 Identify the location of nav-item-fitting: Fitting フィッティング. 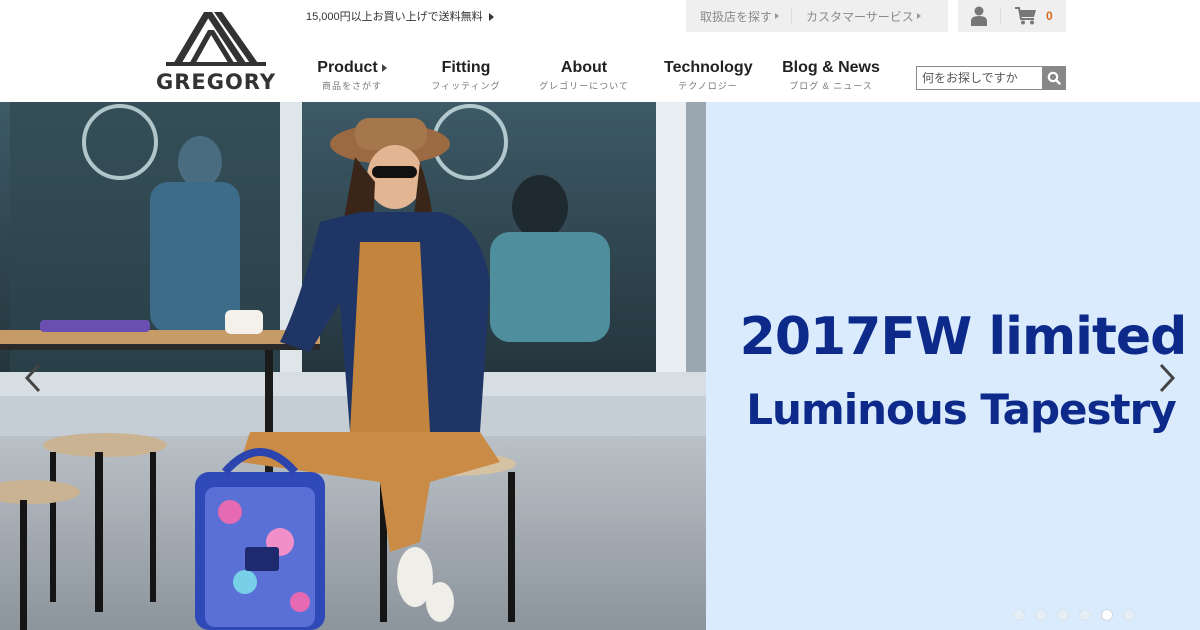
(466, 75).